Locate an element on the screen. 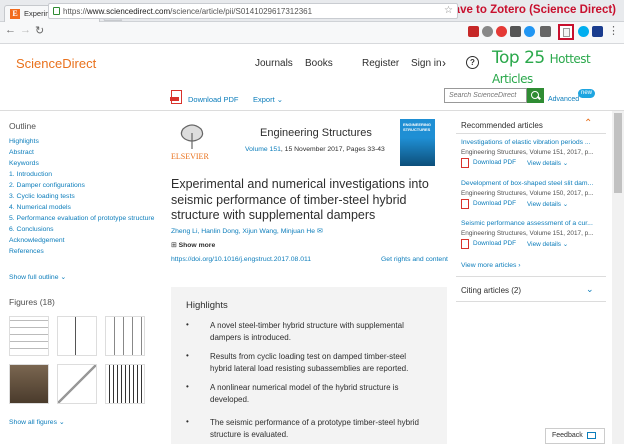 The image size is (624, 444). search-input is located at coordinates (485, 95).